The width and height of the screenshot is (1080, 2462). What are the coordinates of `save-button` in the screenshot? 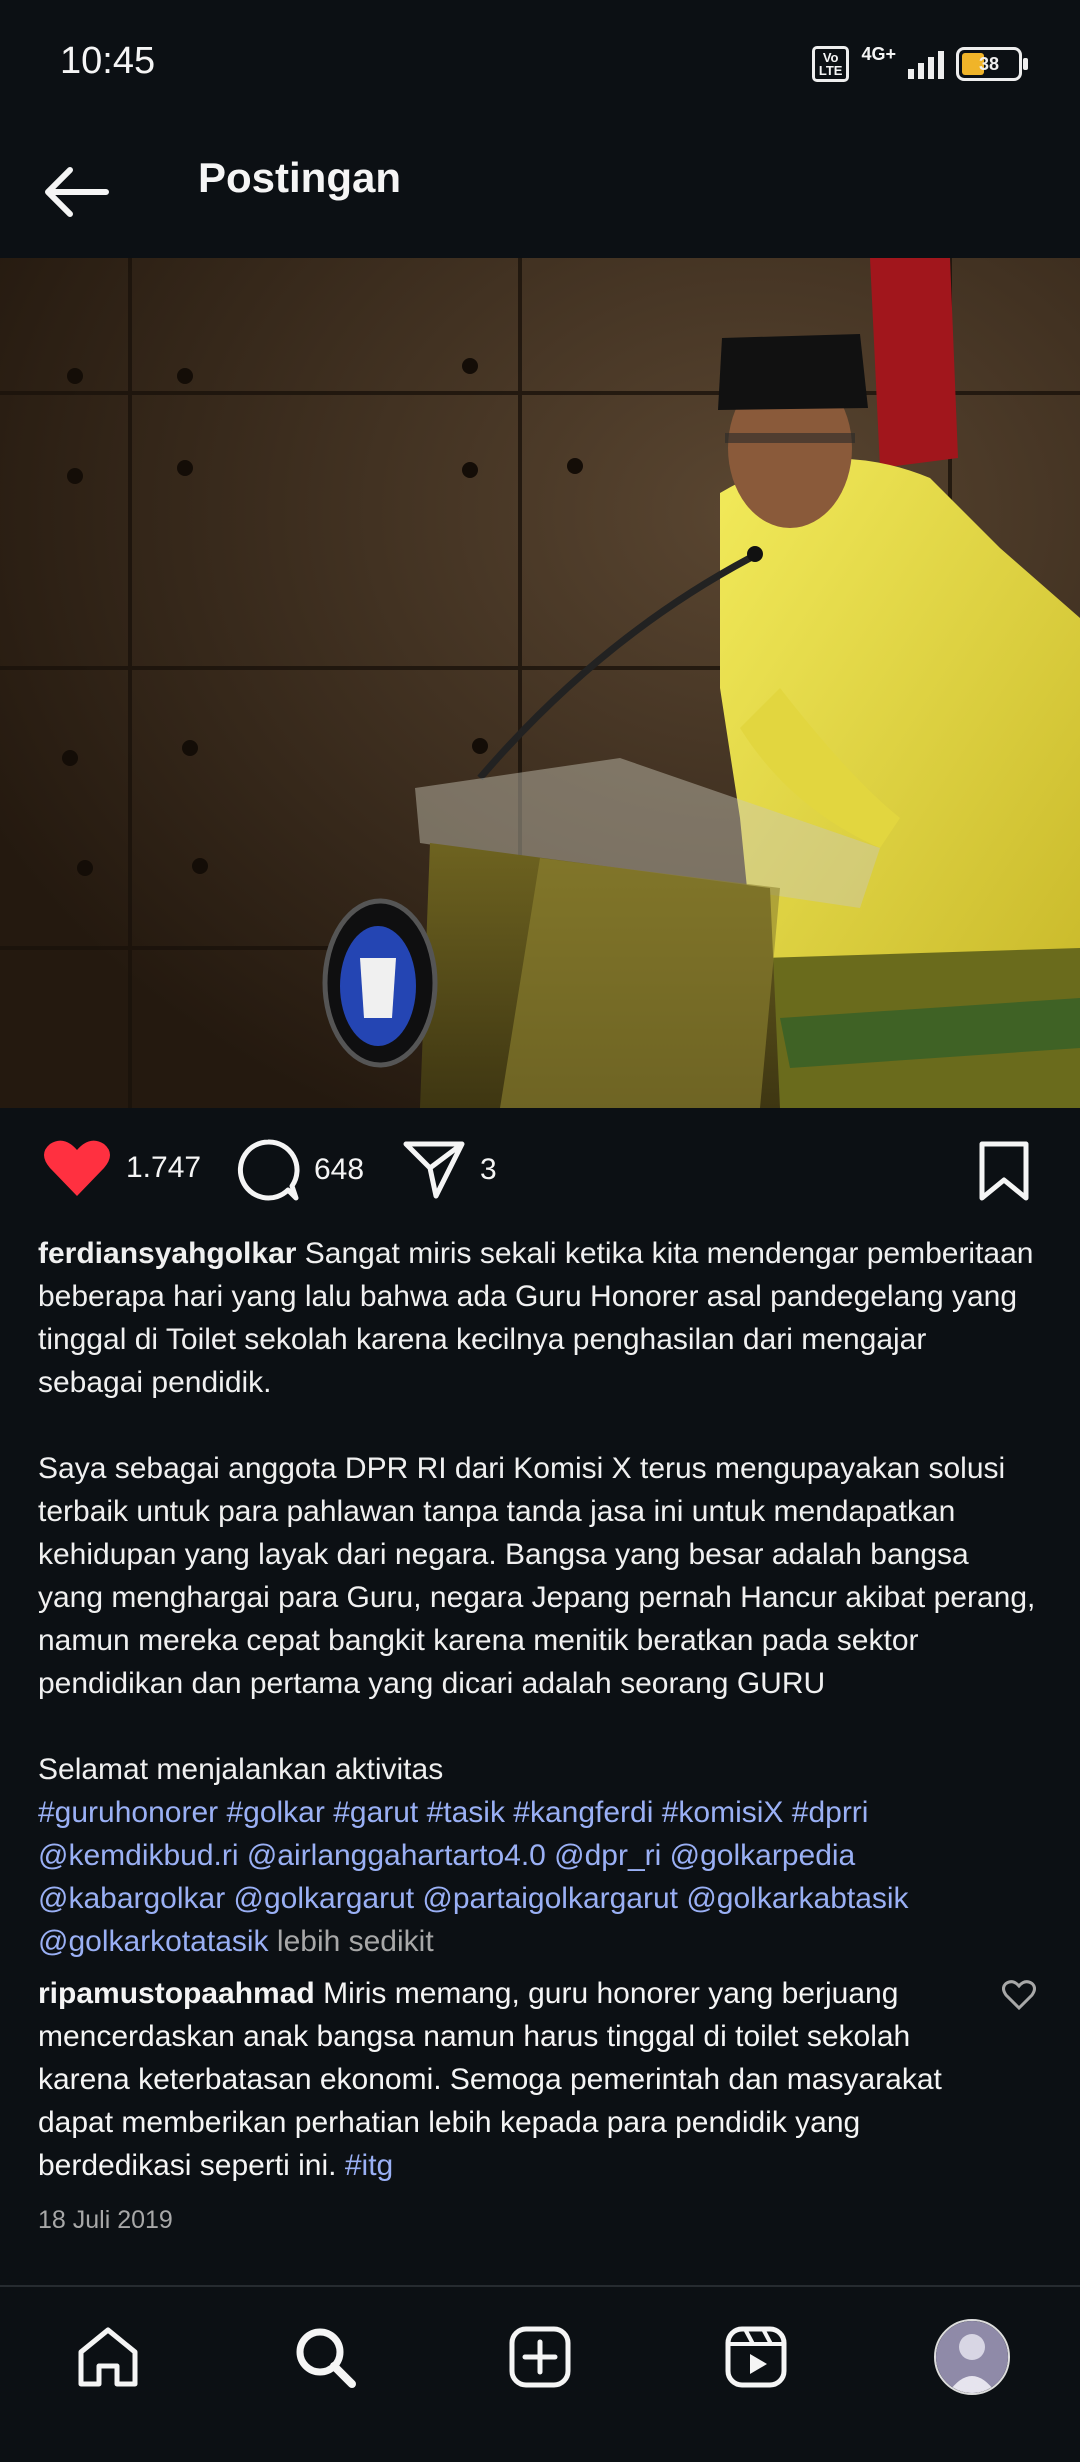 It's located at (1004, 1173).